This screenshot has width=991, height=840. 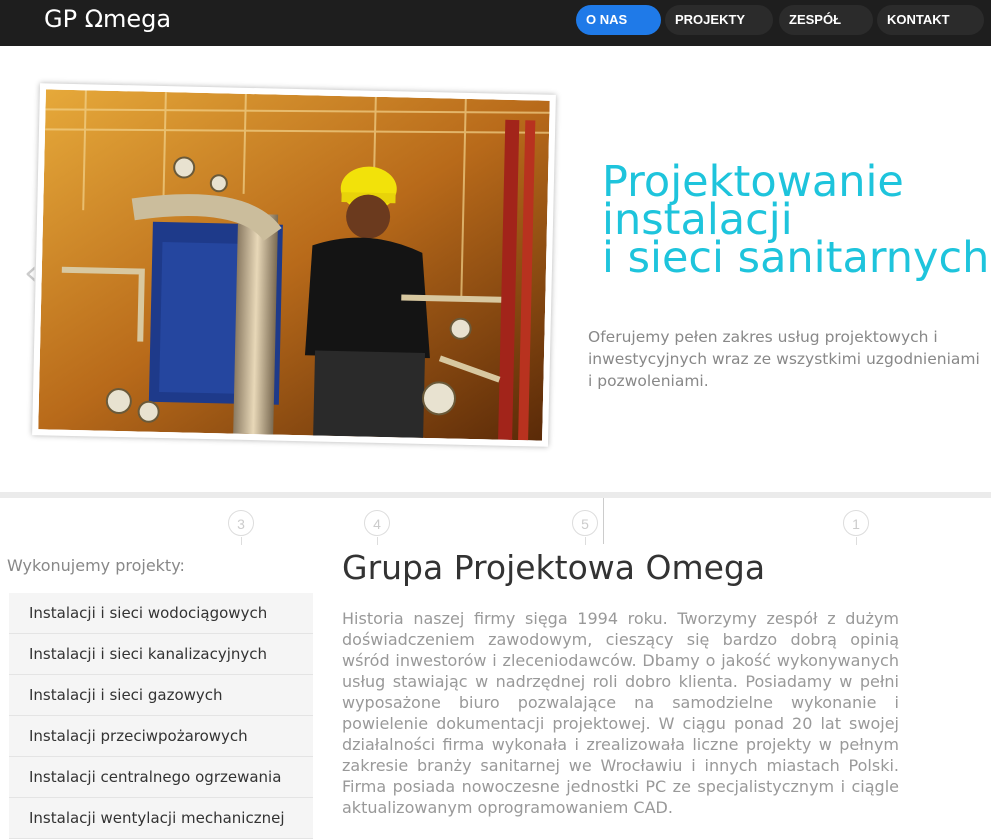 I want to click on slider-divider, so click(x=495, y=495).